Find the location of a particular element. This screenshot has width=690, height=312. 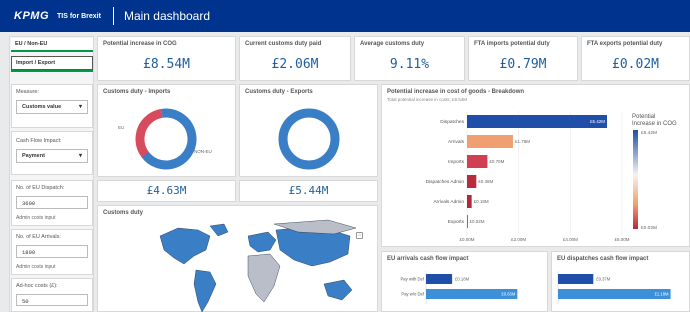

cashflow-select: Payment ▾ is located at coordinates (52, 156).